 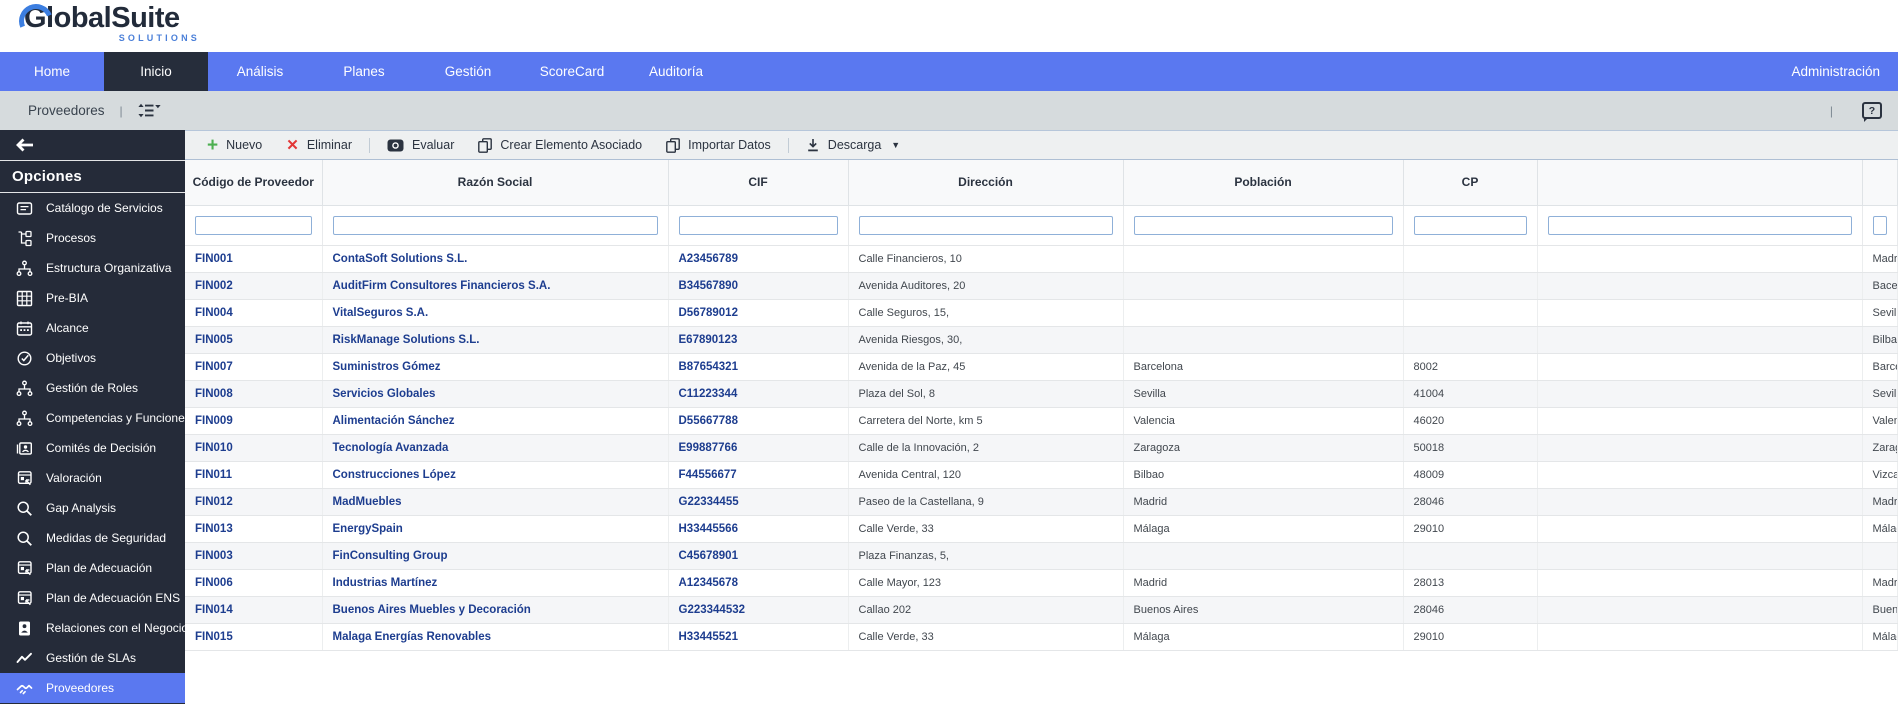 I want to click on cif-cell: E99887766, so click(x=758, y=448).